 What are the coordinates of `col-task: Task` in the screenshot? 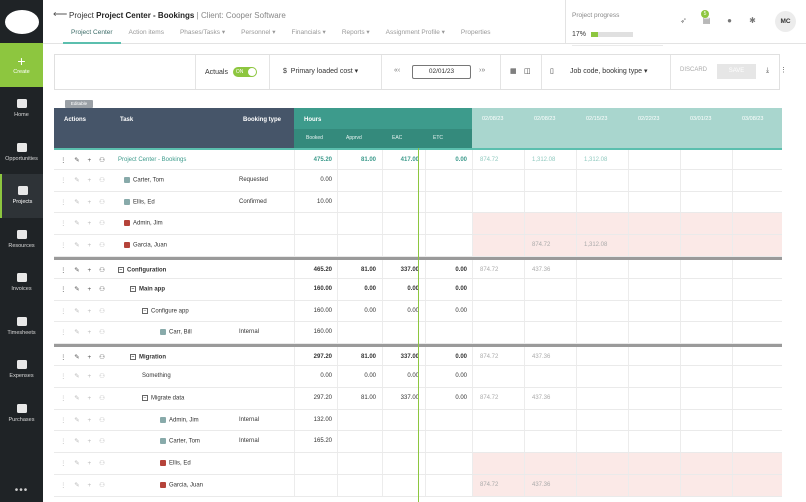 It's located at (126, 120).